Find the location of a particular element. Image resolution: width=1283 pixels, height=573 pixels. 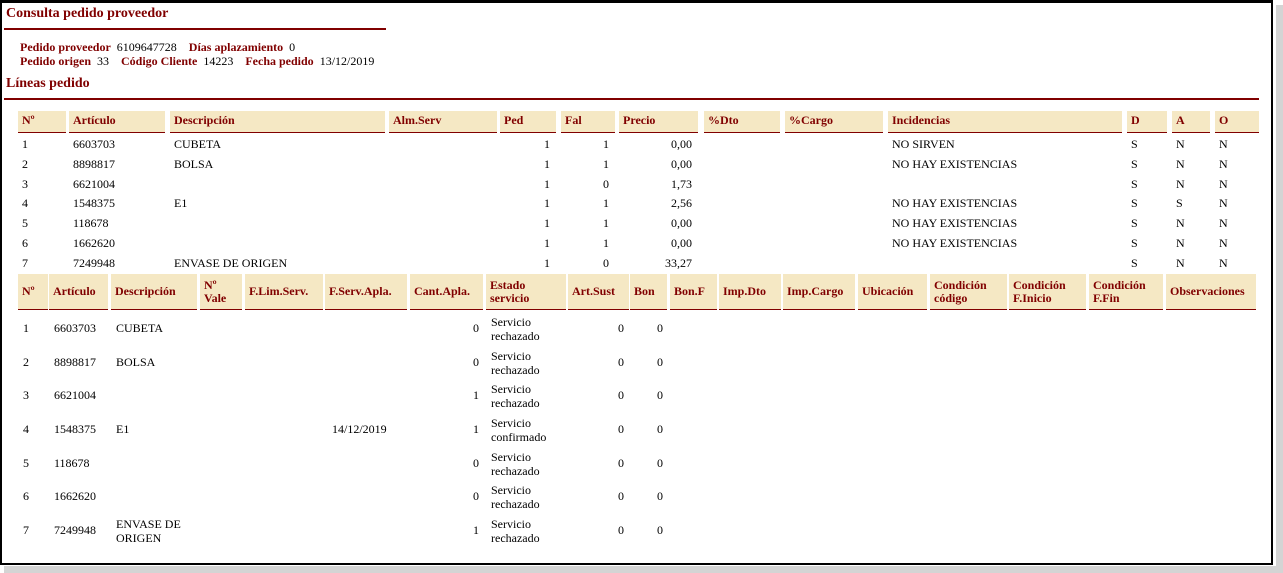

t2-header-estado-servicio: Estado servicio is located at coordinates (526, 292).